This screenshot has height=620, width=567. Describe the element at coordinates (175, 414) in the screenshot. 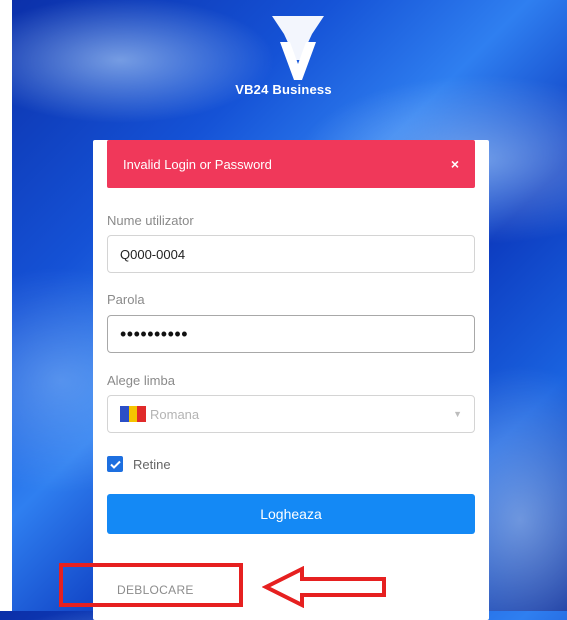

I see `language-value: Romana` at that location.